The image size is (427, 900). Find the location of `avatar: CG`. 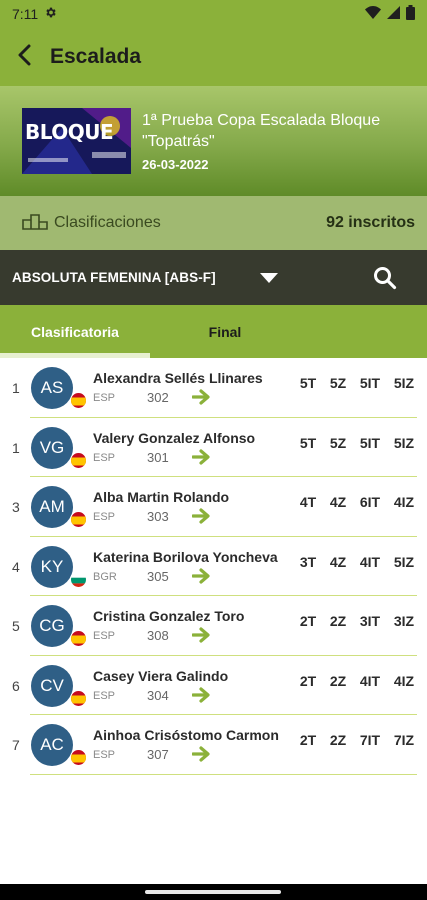

avatar: CG is located at coordinates (52, 626).